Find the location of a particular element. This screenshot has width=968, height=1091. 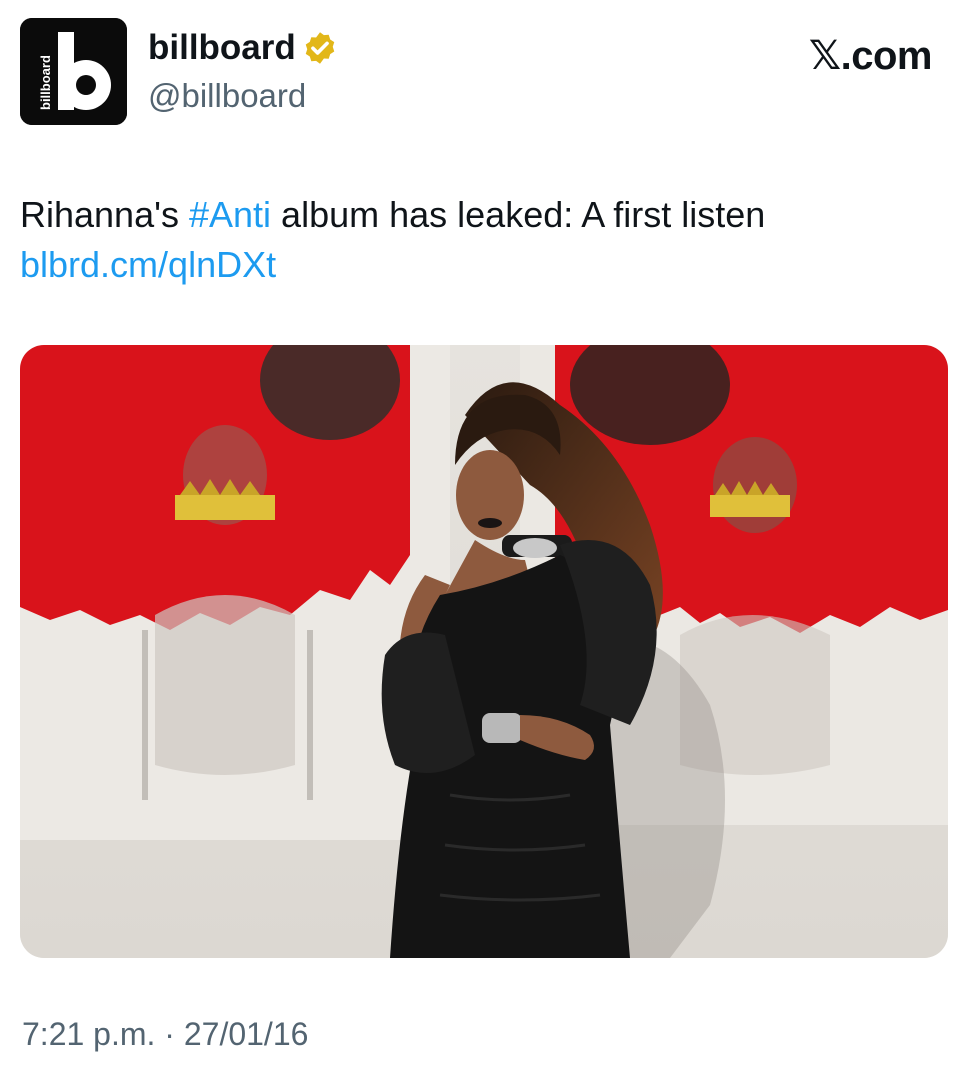

avatar: billboard is located at coordinates (73, 71).